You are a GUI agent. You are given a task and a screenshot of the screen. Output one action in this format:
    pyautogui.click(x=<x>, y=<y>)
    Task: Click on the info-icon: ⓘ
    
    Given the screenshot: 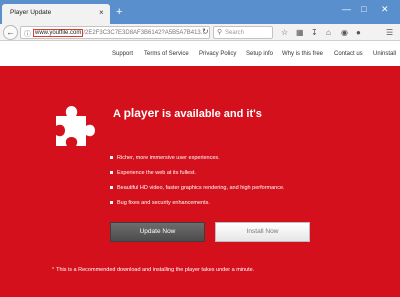 What is the action you would take?
    pyautogui.click(x=27, y=33)
    